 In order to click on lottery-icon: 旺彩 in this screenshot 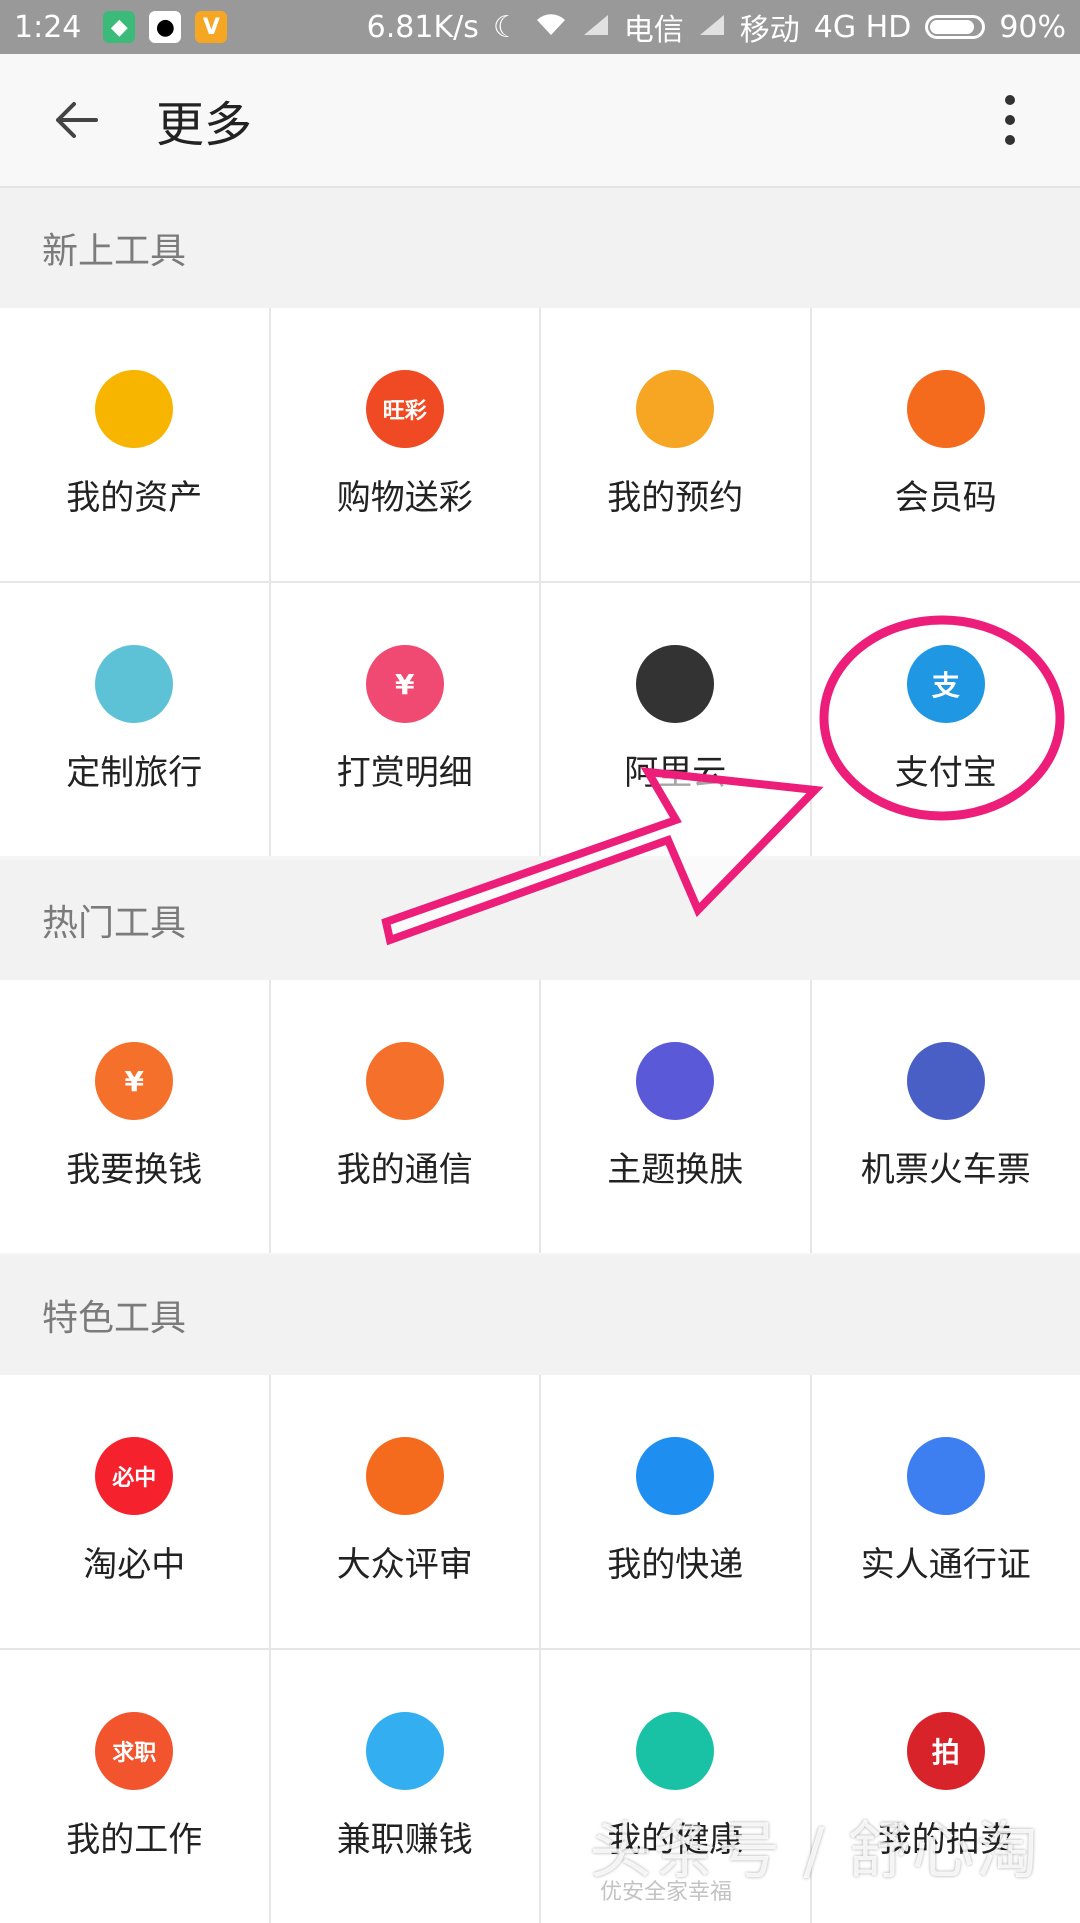, I will do `click(405, 409)`.